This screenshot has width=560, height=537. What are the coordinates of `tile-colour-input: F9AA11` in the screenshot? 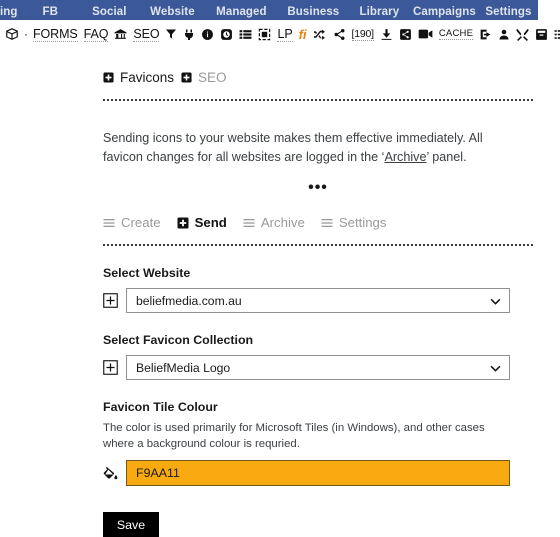 It's located at (318, 473).